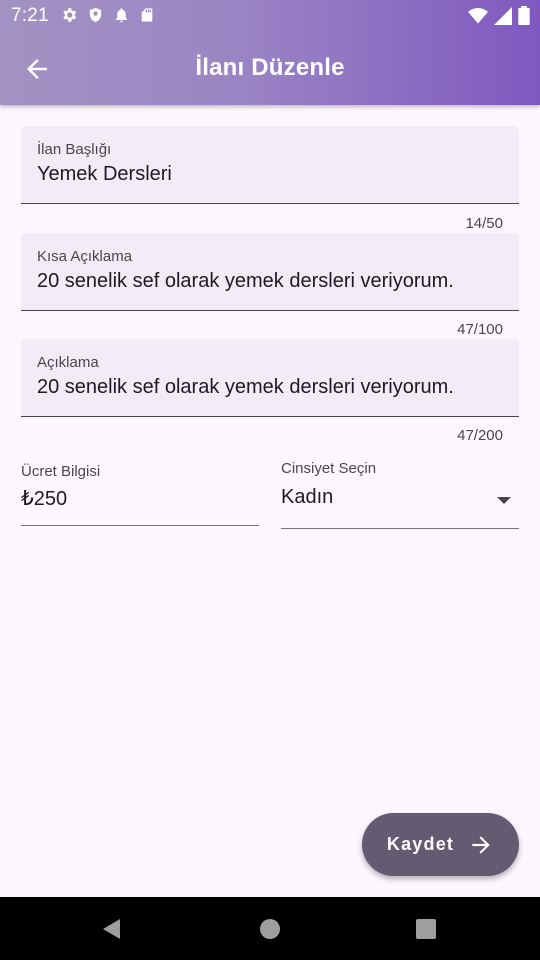 The image size is (540, 960). I want to click on price-field: Ücret Bilgisi ₺250, so click(140, 491).